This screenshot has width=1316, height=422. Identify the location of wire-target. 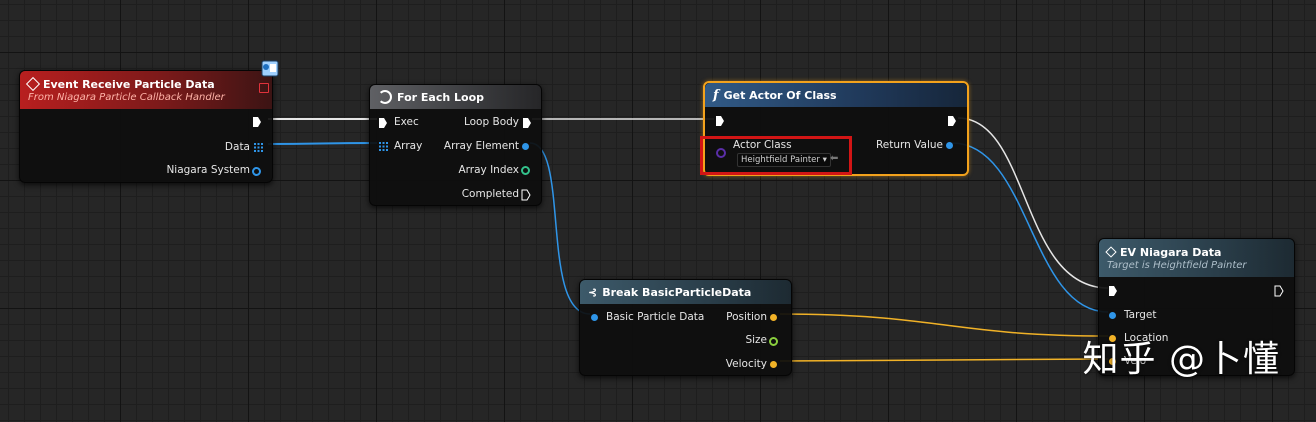
(1030, 227).